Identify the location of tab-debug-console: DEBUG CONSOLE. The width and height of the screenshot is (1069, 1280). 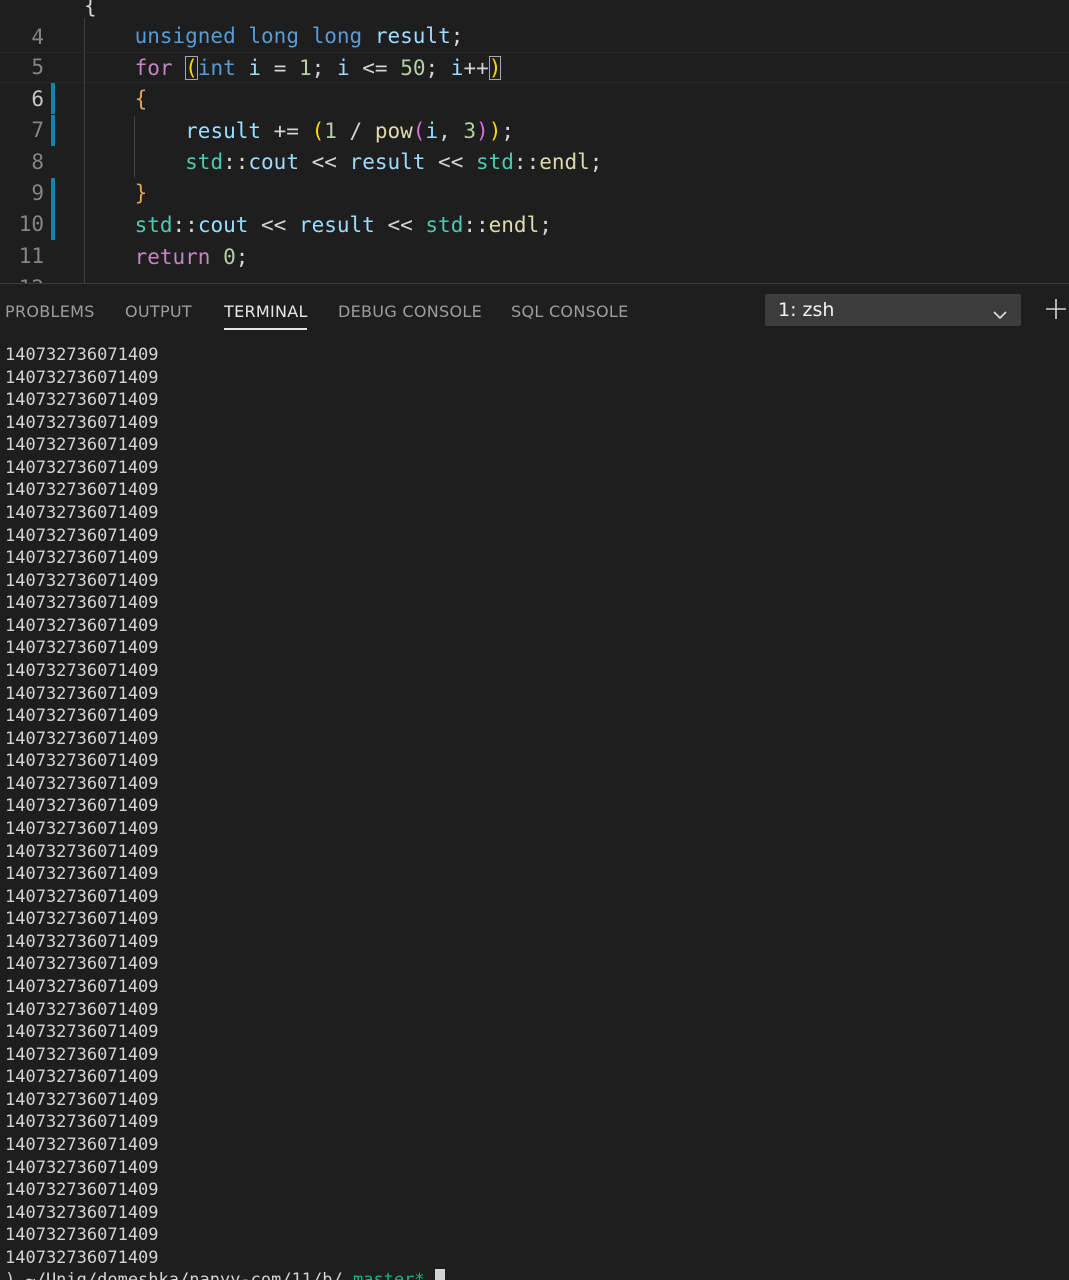
(410, 311).